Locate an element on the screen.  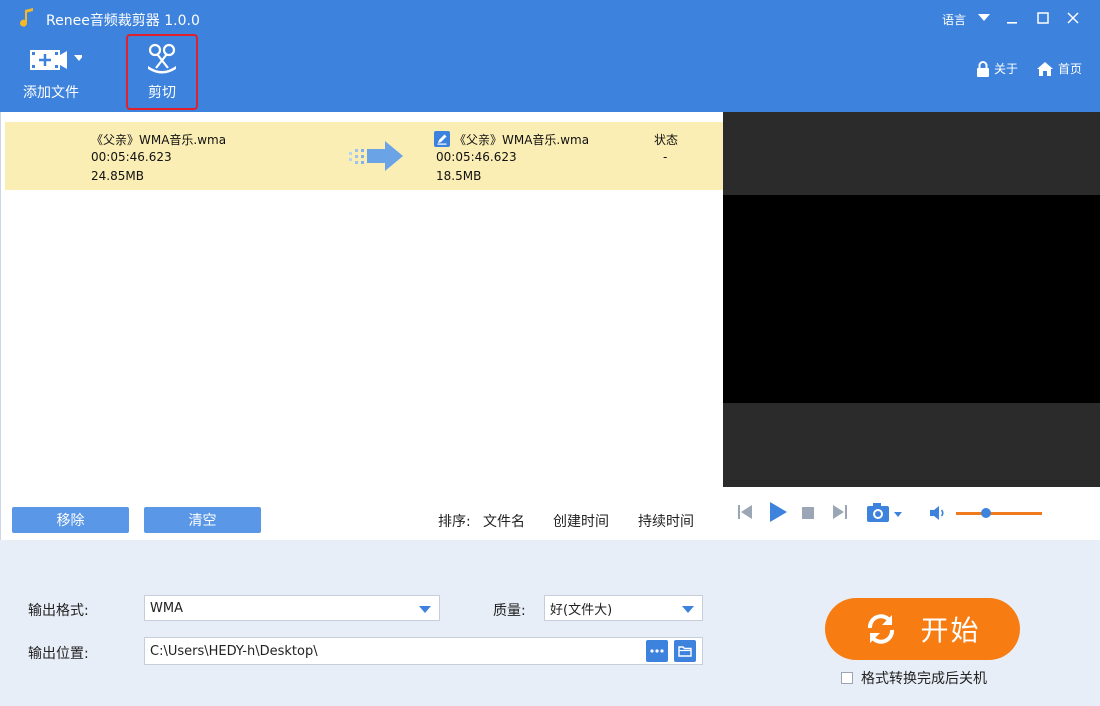
output-format-select: WMA is located at coordinates (292, 608).